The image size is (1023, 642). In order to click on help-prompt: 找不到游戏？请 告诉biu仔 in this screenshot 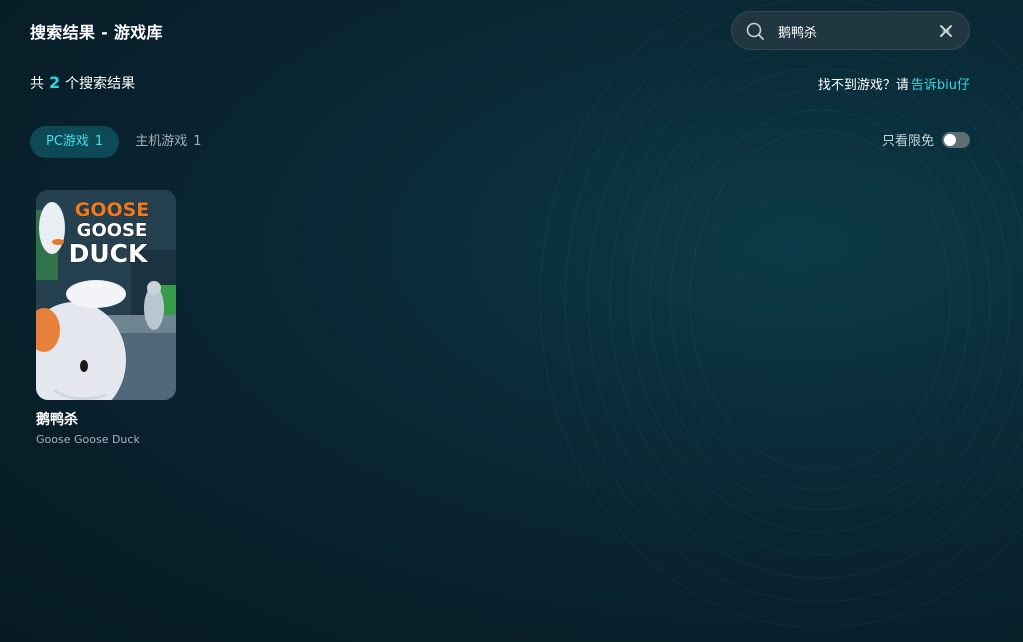, I will do `click(894, 83)`.